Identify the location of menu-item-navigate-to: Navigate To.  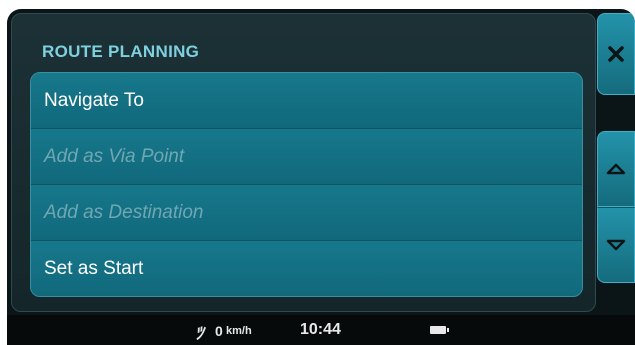
(306, 101).